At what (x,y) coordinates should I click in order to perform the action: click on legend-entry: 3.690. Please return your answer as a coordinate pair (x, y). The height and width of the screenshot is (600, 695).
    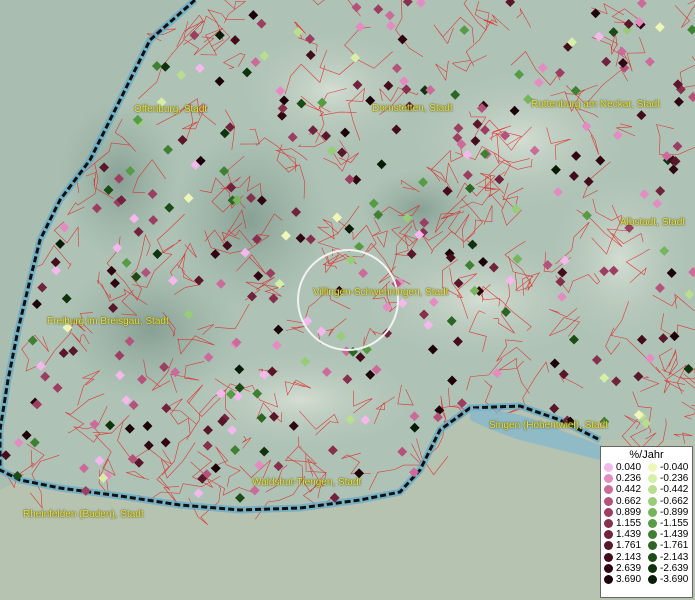
    Looking at the image, I should click on (626, 579).